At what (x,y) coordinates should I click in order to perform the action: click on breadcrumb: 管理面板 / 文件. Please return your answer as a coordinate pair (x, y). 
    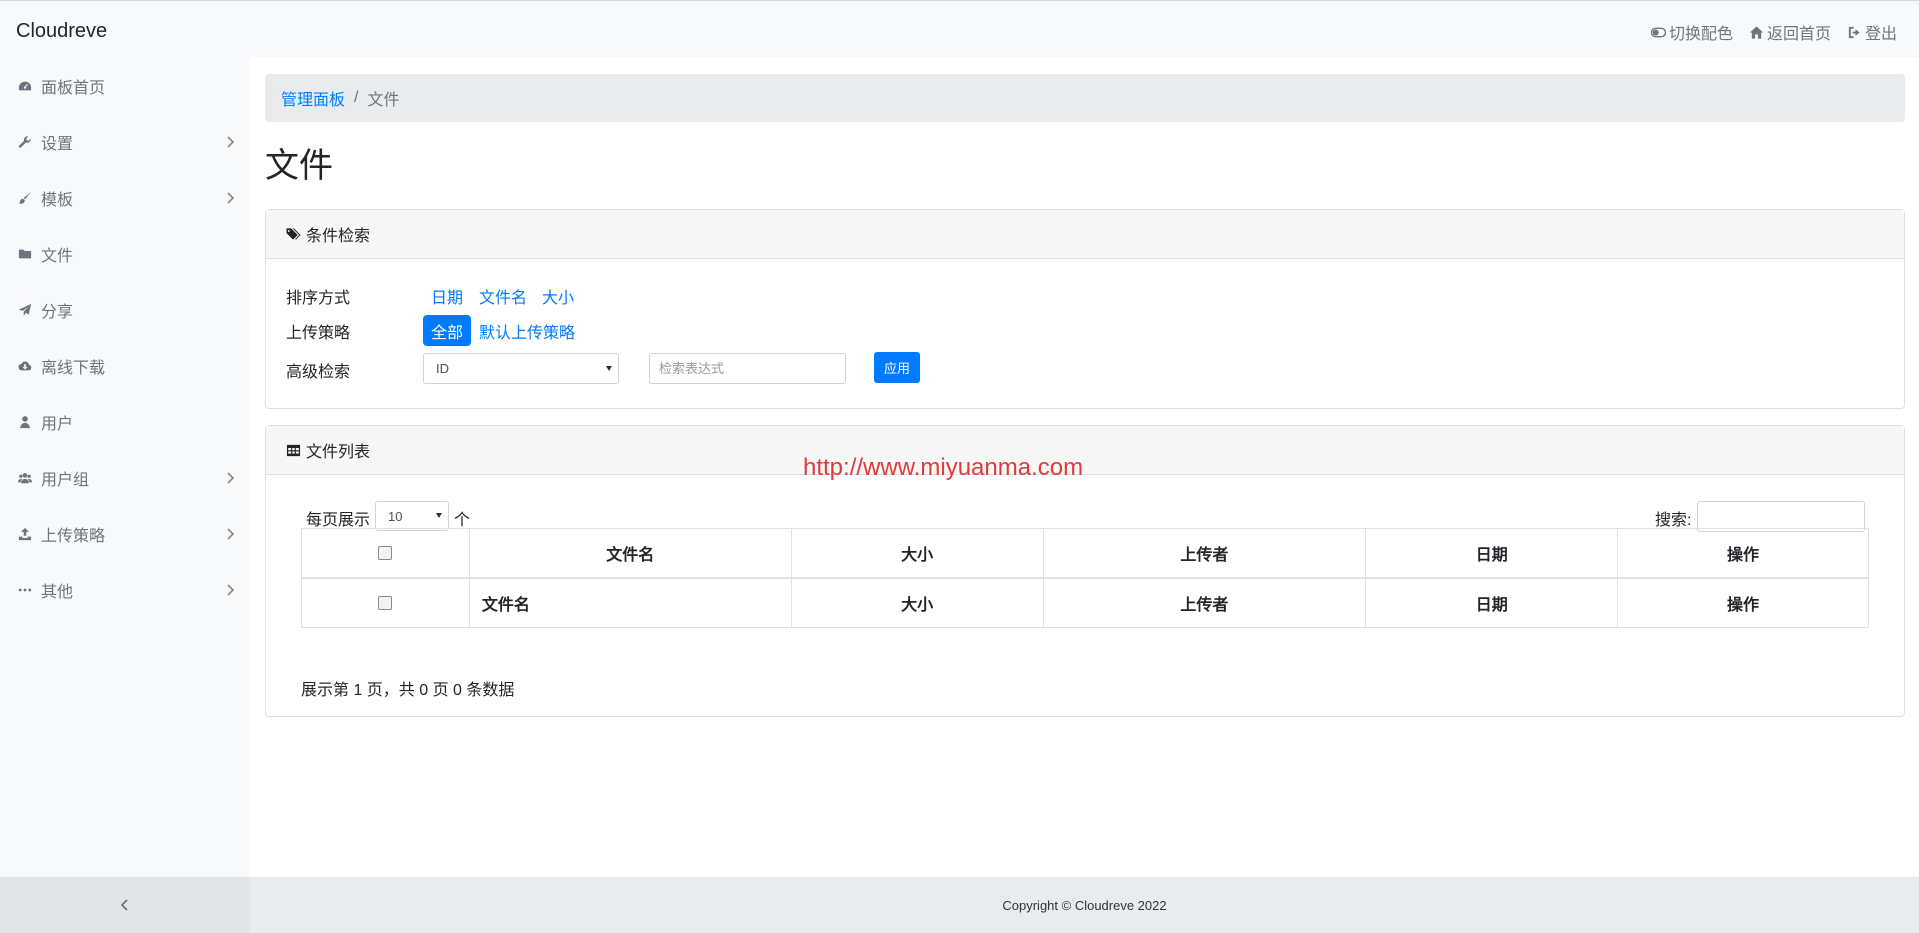
    Looking at the image, I should click on (1085, 98).